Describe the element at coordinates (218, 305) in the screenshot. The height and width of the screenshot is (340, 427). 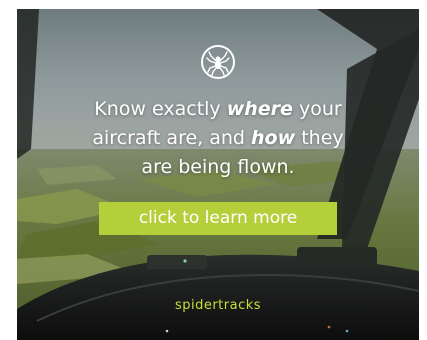
I see `brand-logo-text: spidertracks` at that location.